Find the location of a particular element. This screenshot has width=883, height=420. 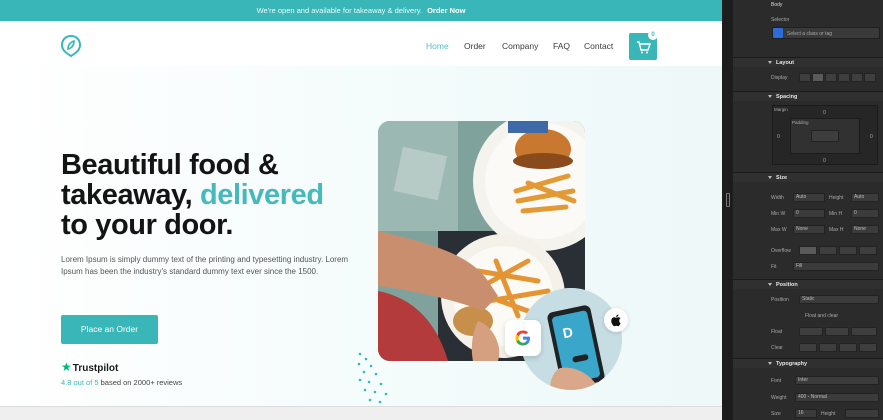

max-height-input: None is located at coordinates (865, 229).